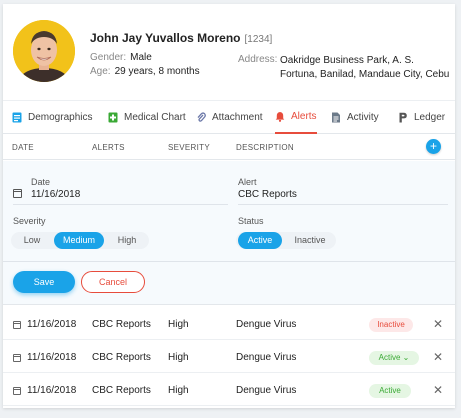  I want to click on gender-label: Gender:, so click(108, 57).